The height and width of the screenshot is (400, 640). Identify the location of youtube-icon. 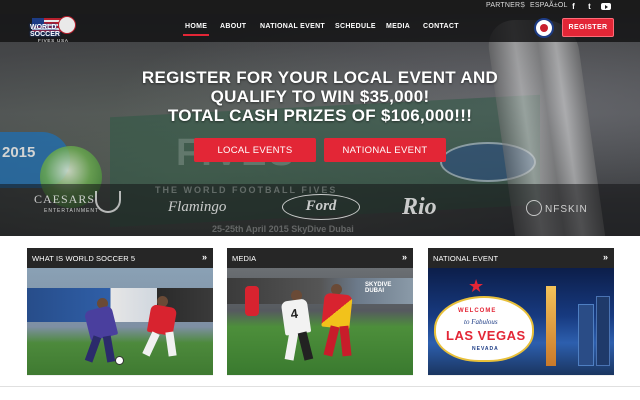
(605, 6).